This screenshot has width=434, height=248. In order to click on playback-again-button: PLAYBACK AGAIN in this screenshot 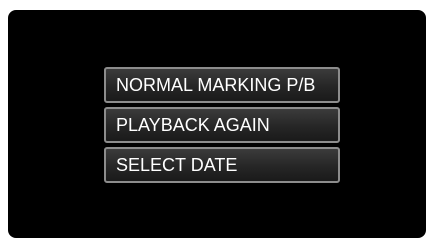, I will do `click(222, 125)`.